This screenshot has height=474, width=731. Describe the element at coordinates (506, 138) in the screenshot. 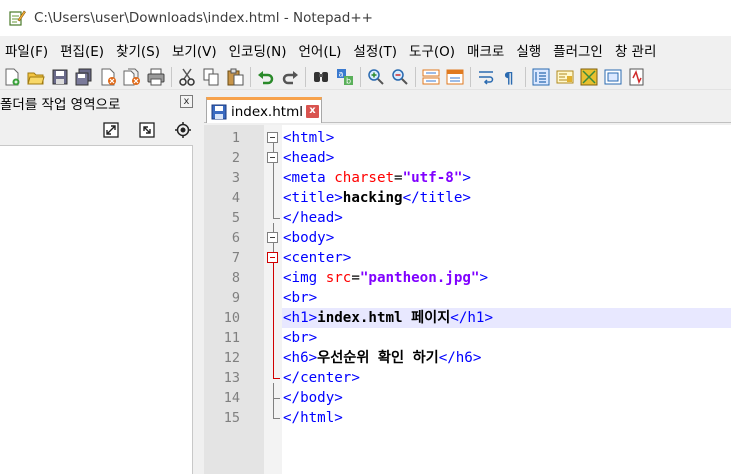

I see `code-line: <html>` at that location.